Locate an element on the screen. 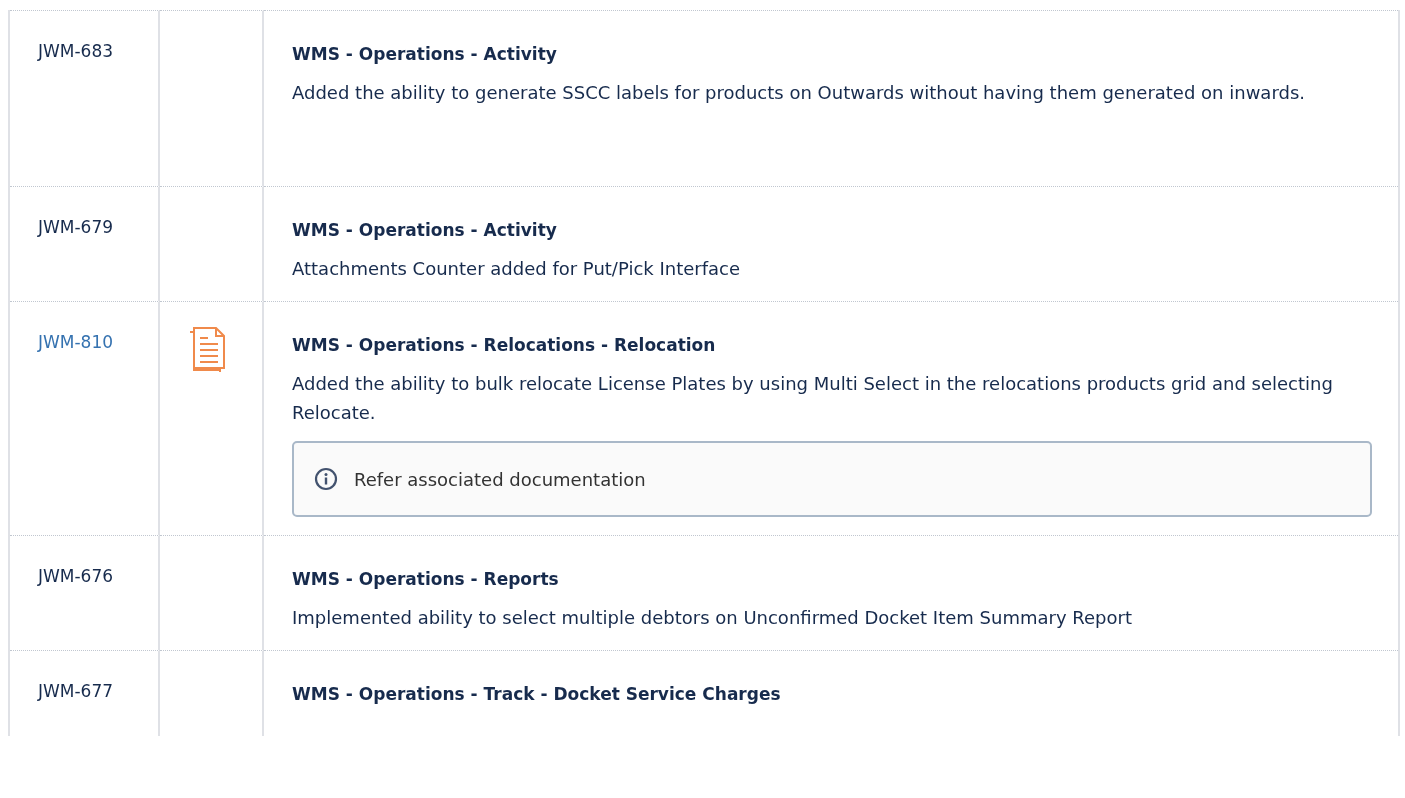  issue-key: JWM-676 is located at coordinates (76, 576).